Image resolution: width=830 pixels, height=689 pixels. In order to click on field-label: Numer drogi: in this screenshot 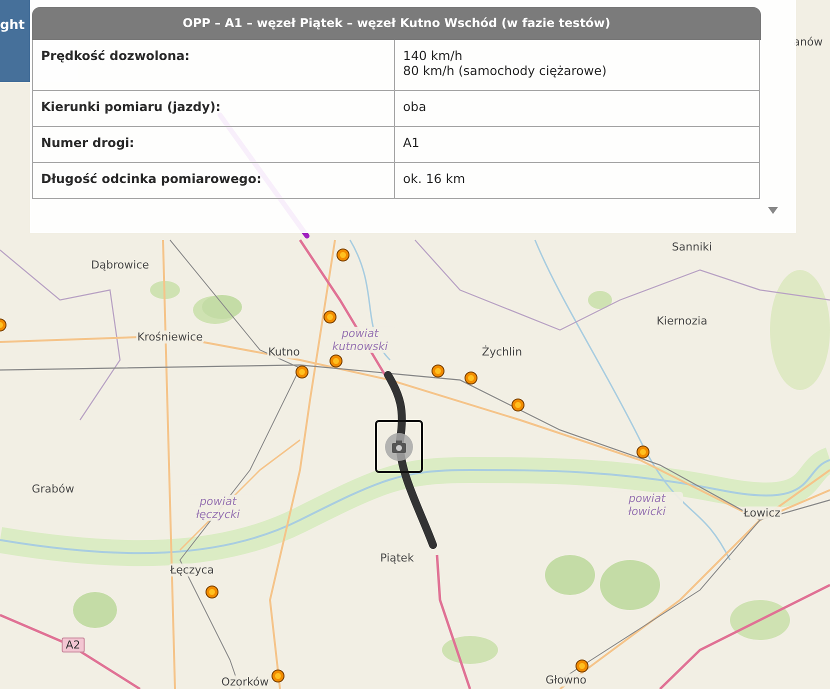, I will do `click(213, 144)`.